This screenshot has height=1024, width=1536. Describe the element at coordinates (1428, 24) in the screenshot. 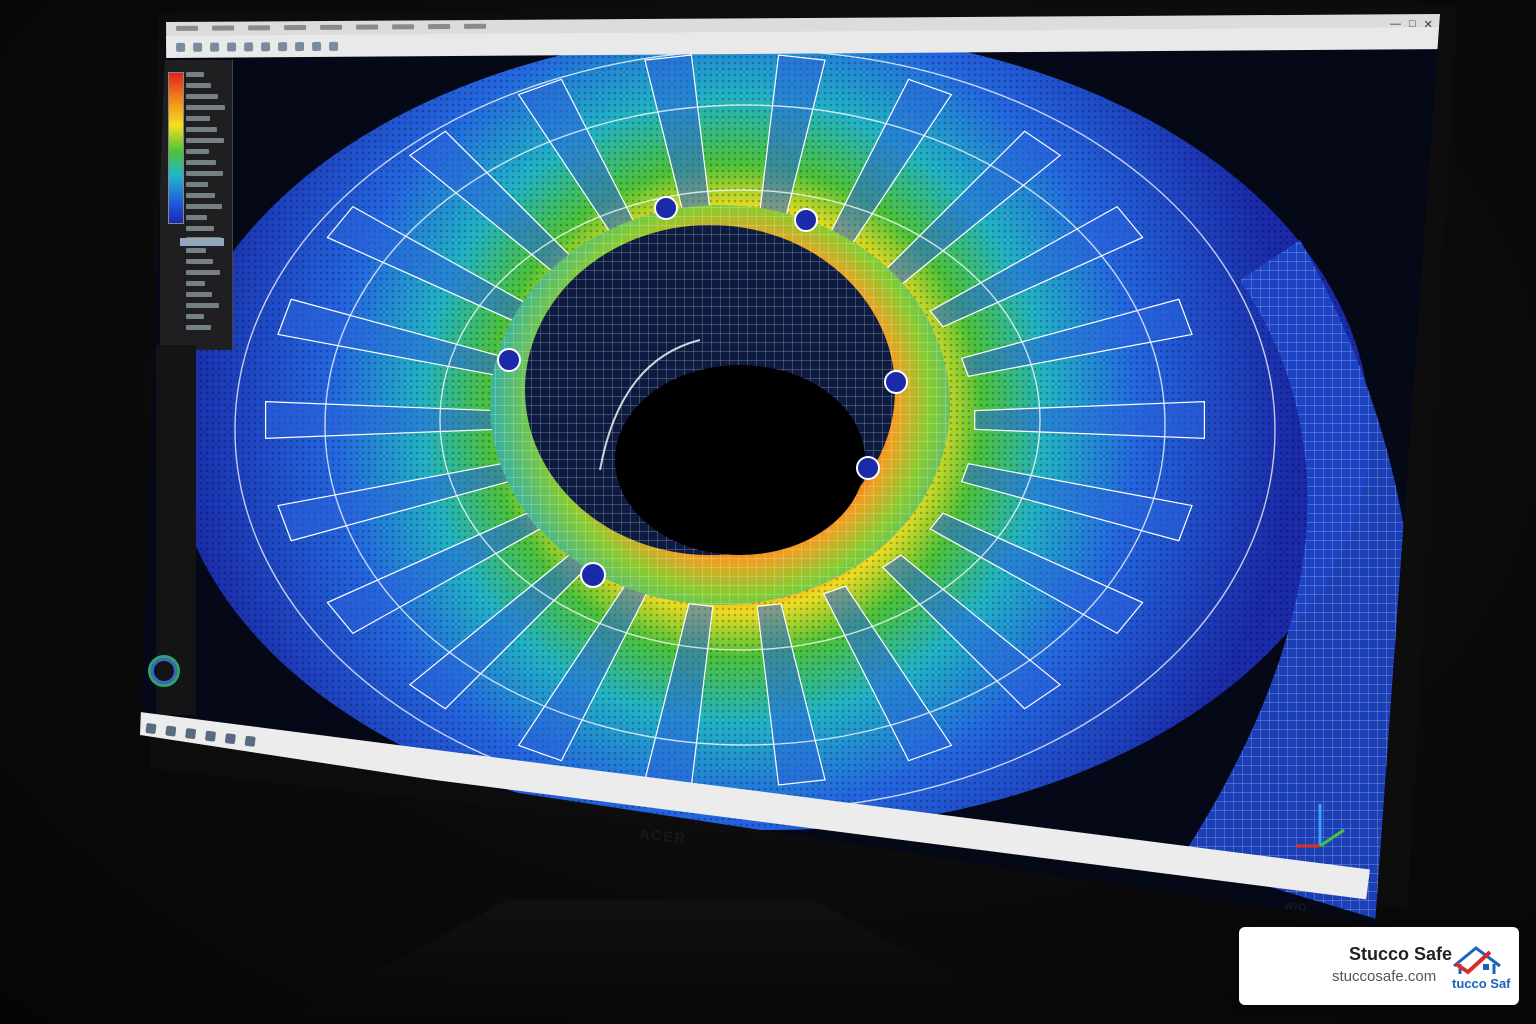

I see `close-icon: ✕` at that location.